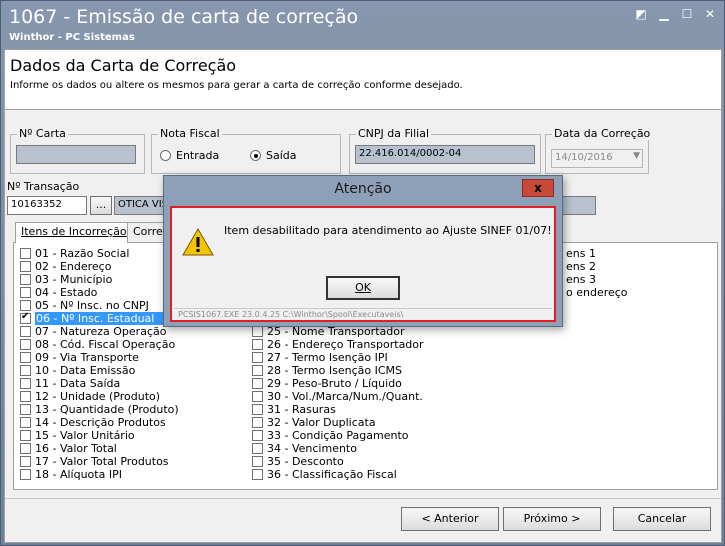 The width and height of the screenshot is (725, 546). I want to click on anterior-button: < Anterior, so click(450, 519).